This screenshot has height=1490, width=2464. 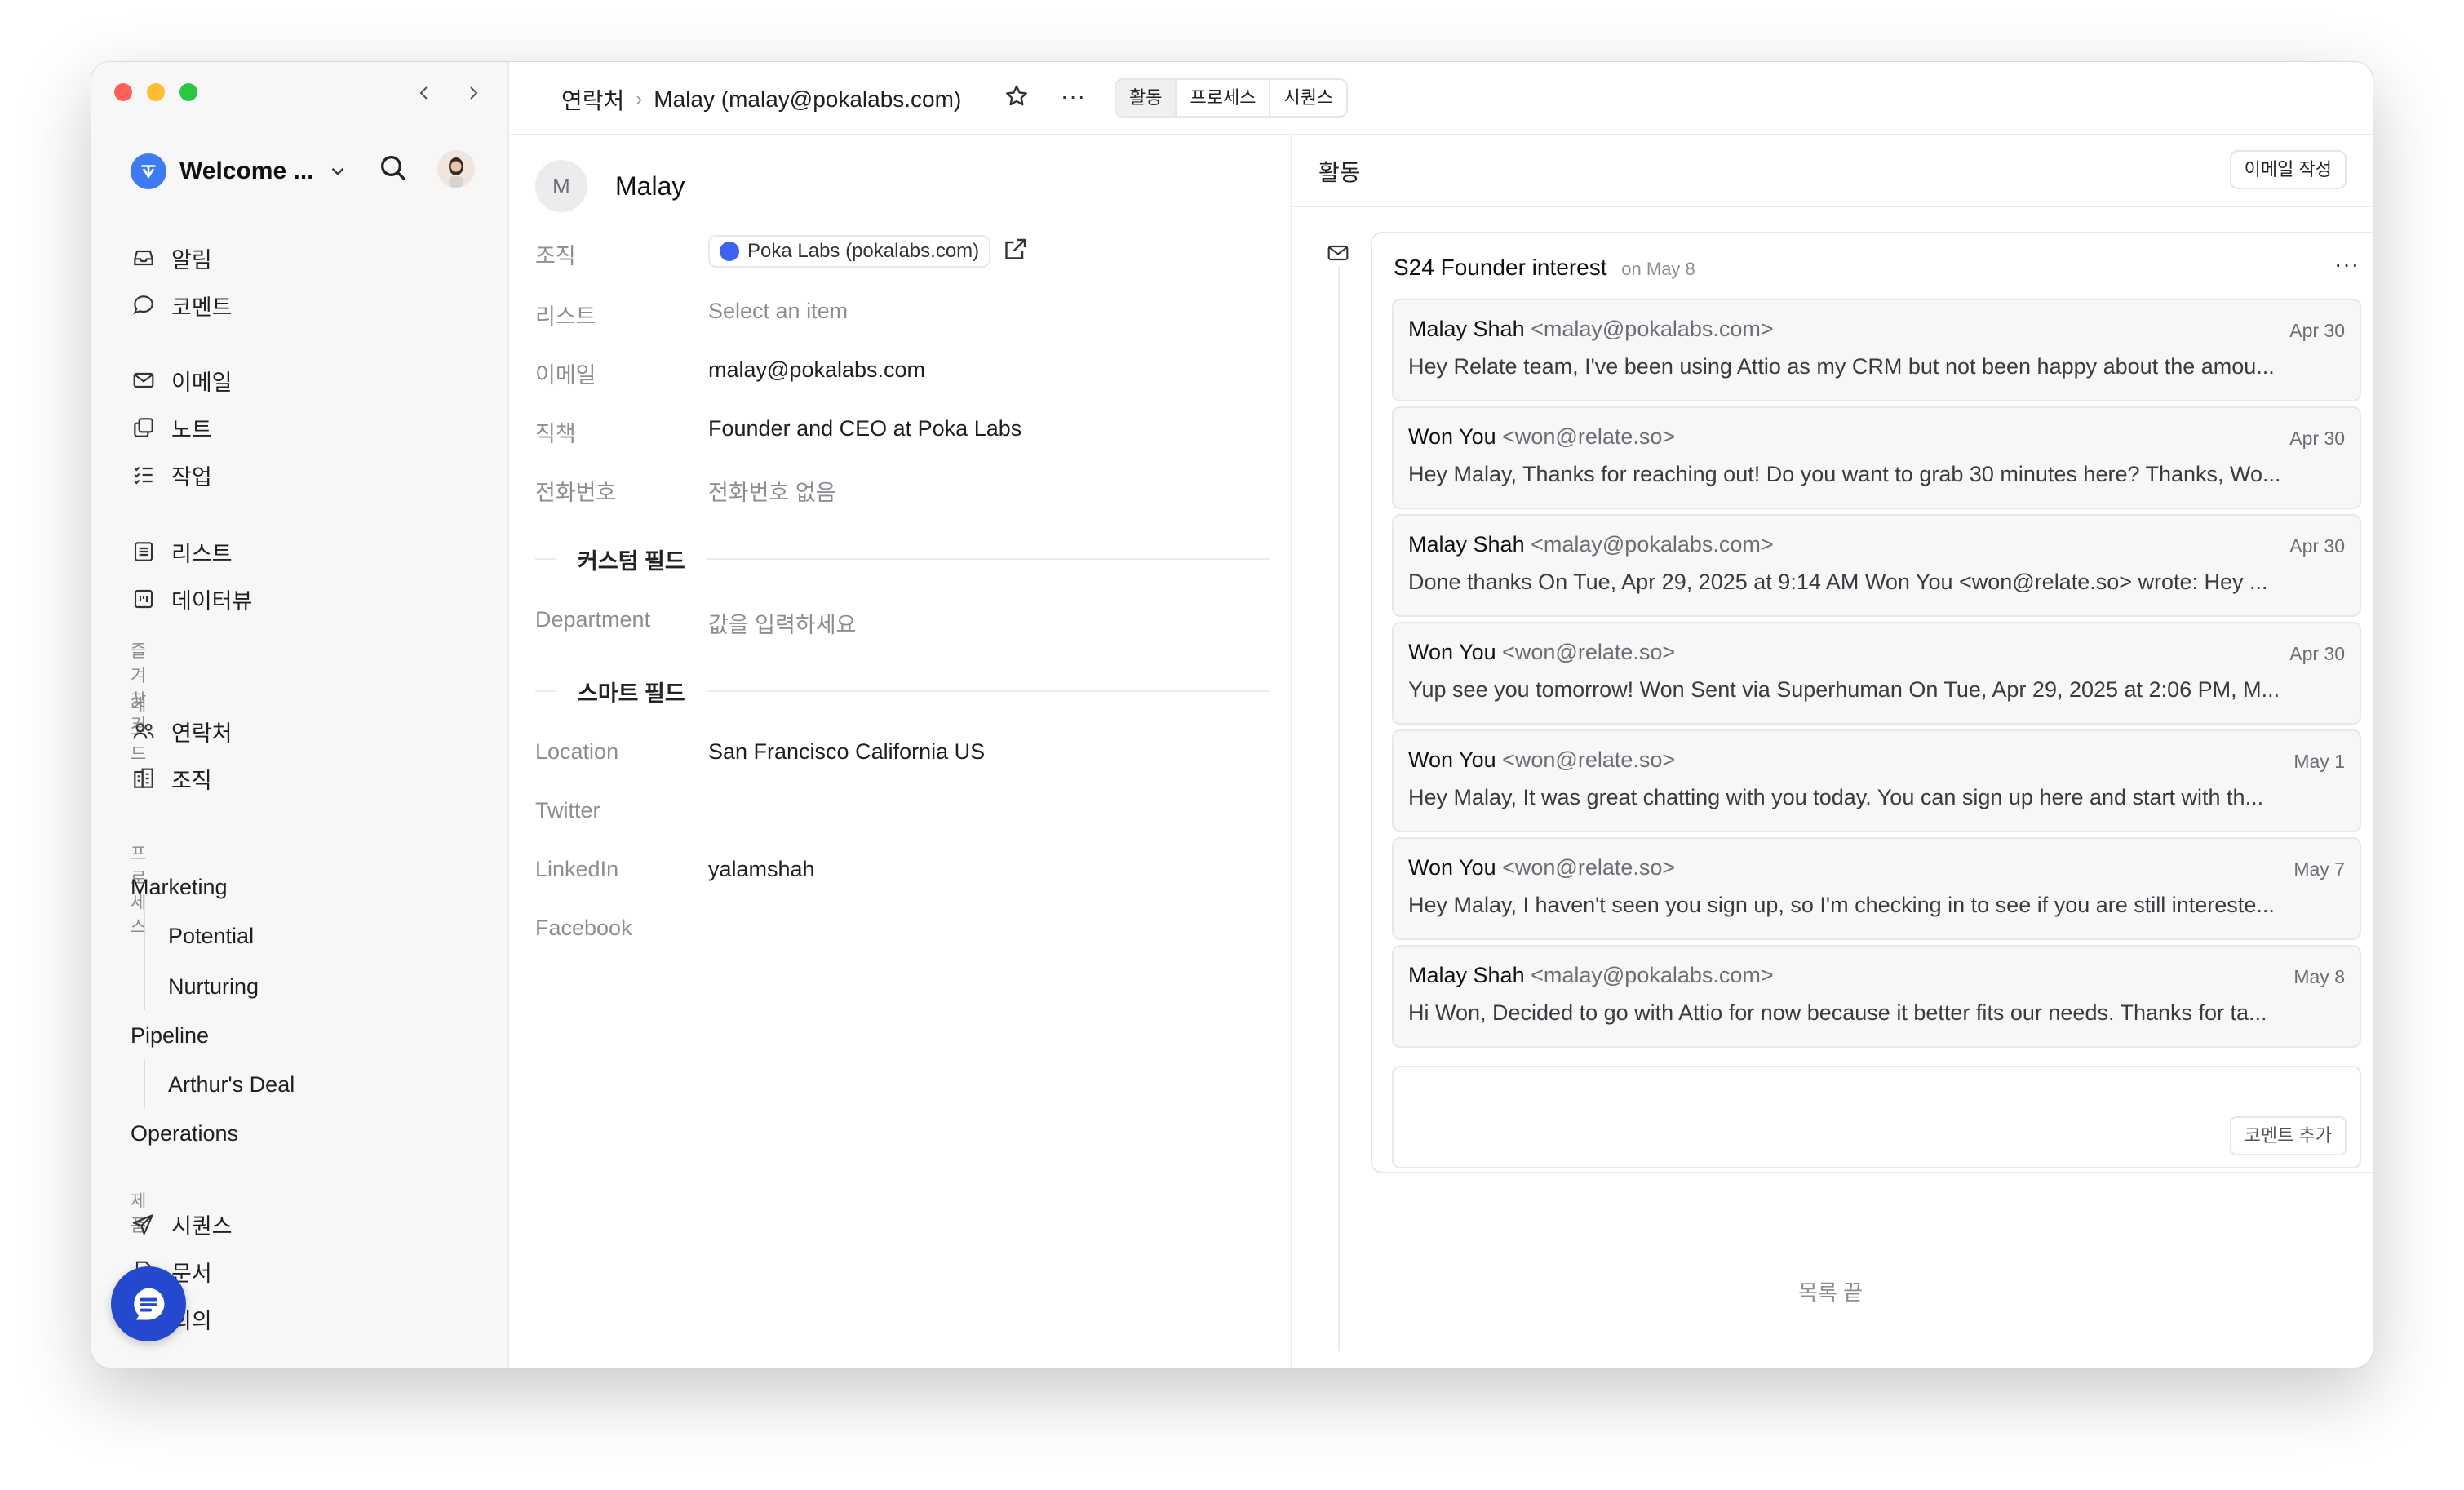 What do you see at coordinates (1016, 96) in the screenshot?
I see `star-icon` at bounding box center [1016, 96].